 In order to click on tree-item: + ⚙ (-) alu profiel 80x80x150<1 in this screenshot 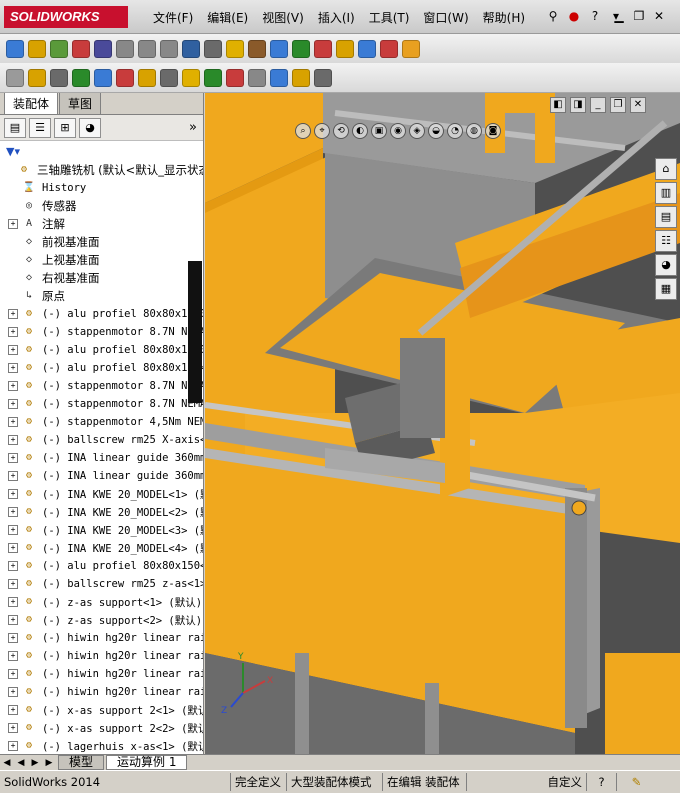, I will do `click(101, 368)`.